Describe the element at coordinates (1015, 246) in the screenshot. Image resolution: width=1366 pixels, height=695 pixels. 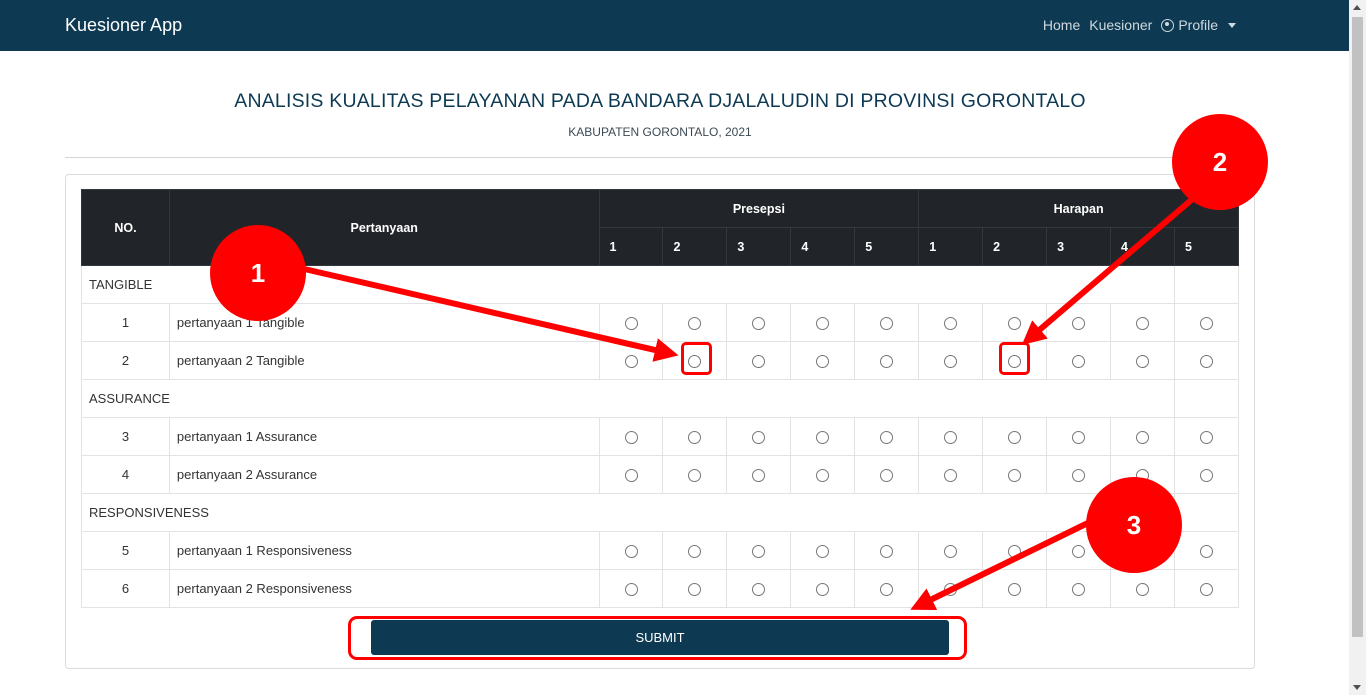
I see `scale-header-expectation-2: 2` at that location.